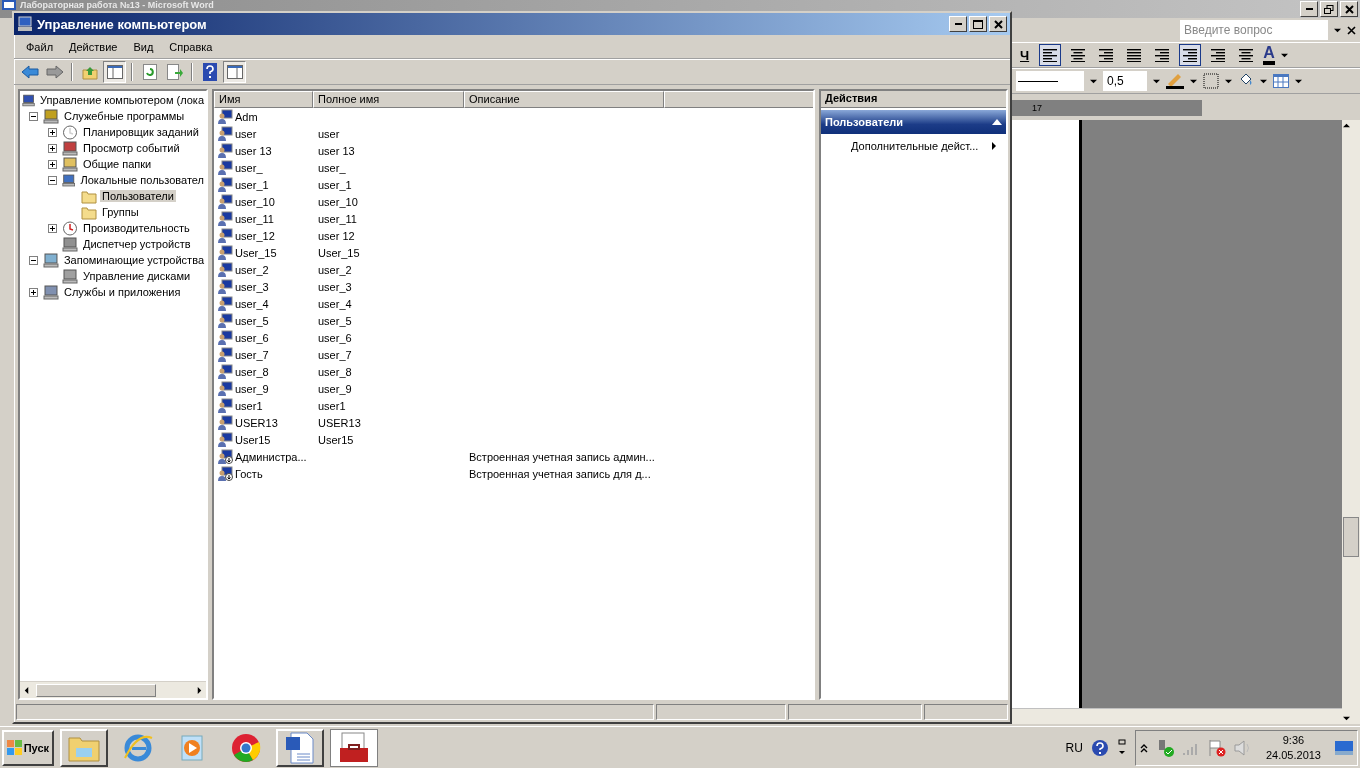 Image resolution: width=1360 pixels, height=768 pixels. I want to click on column-header: Полное имя, so click(388, 99).